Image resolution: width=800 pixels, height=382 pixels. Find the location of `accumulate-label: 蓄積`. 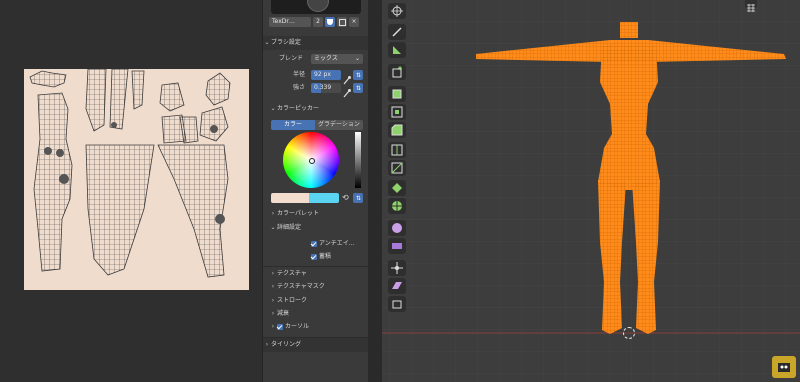

accumulate-label: 蓄積 is located at coordinates (325, 256).